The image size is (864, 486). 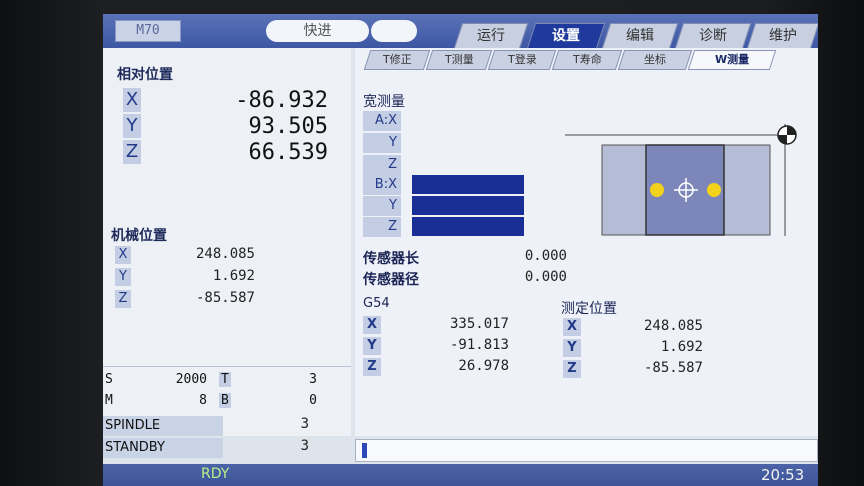 I want to click on mach-y-label: Y, so click(x=123, y=277).